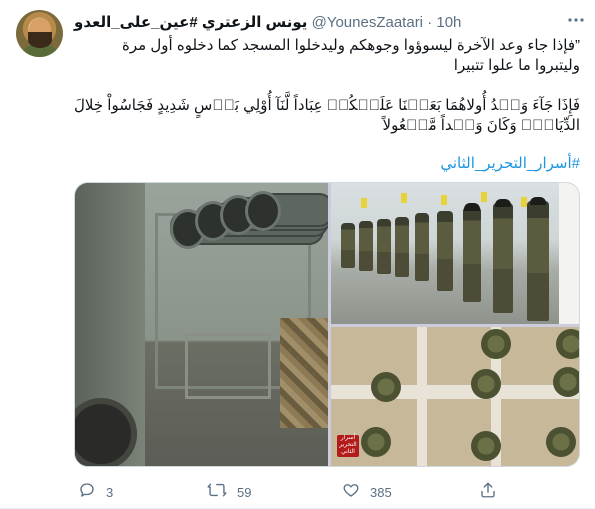 The height and width of the screenshot is (509, 595). What do you see at coordinates (488, 493) in the screenshot?
I see `share-icon` at bounding box center [488, 493].